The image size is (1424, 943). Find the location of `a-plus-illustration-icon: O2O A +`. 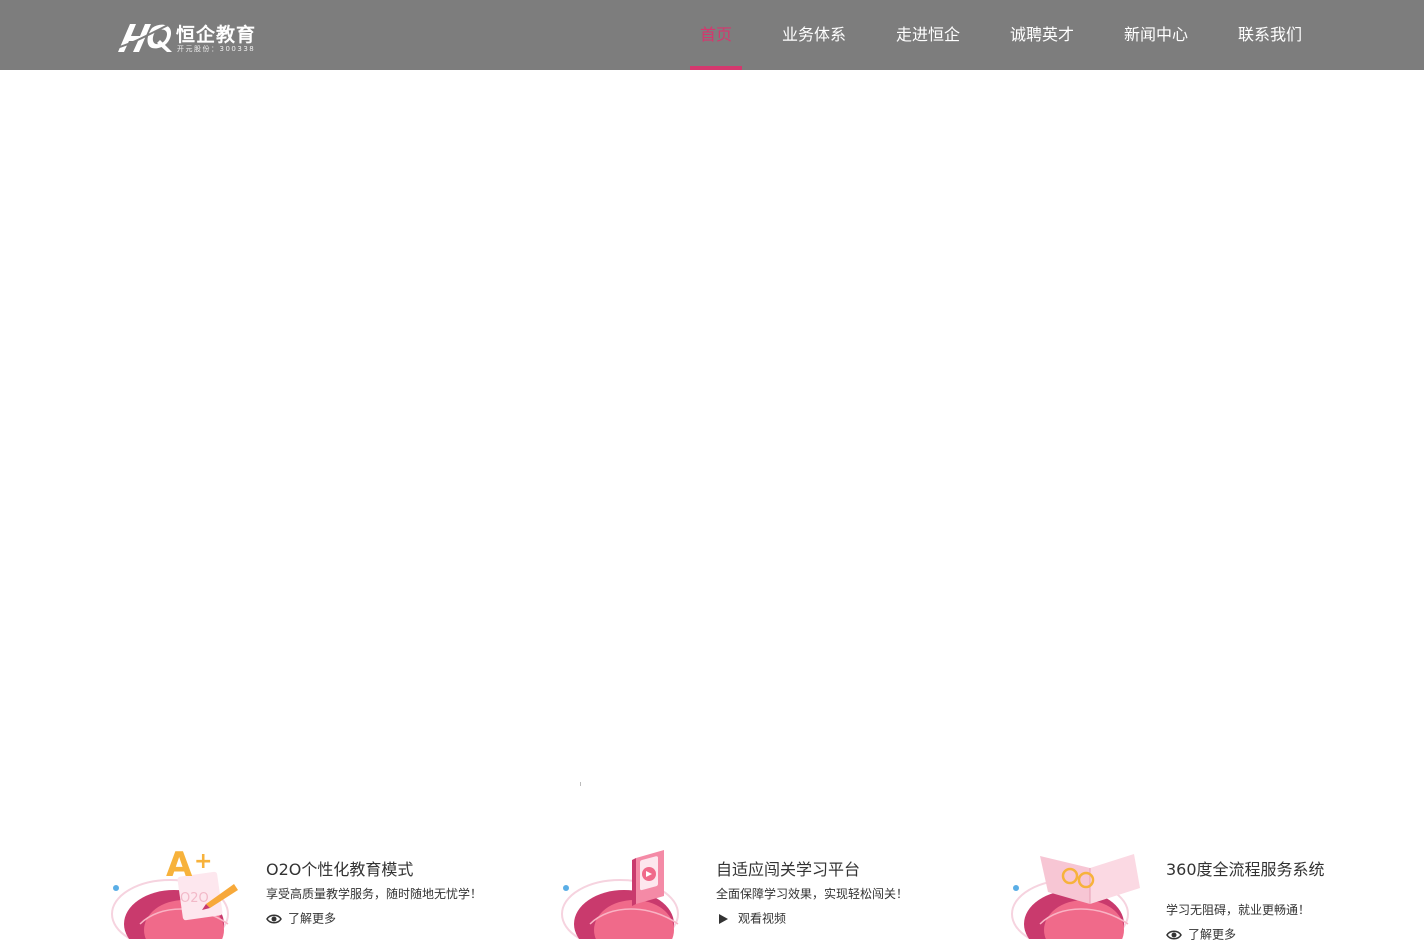

a-plus-illustration-icon: O2O A + is located at coordinates (174, 892).